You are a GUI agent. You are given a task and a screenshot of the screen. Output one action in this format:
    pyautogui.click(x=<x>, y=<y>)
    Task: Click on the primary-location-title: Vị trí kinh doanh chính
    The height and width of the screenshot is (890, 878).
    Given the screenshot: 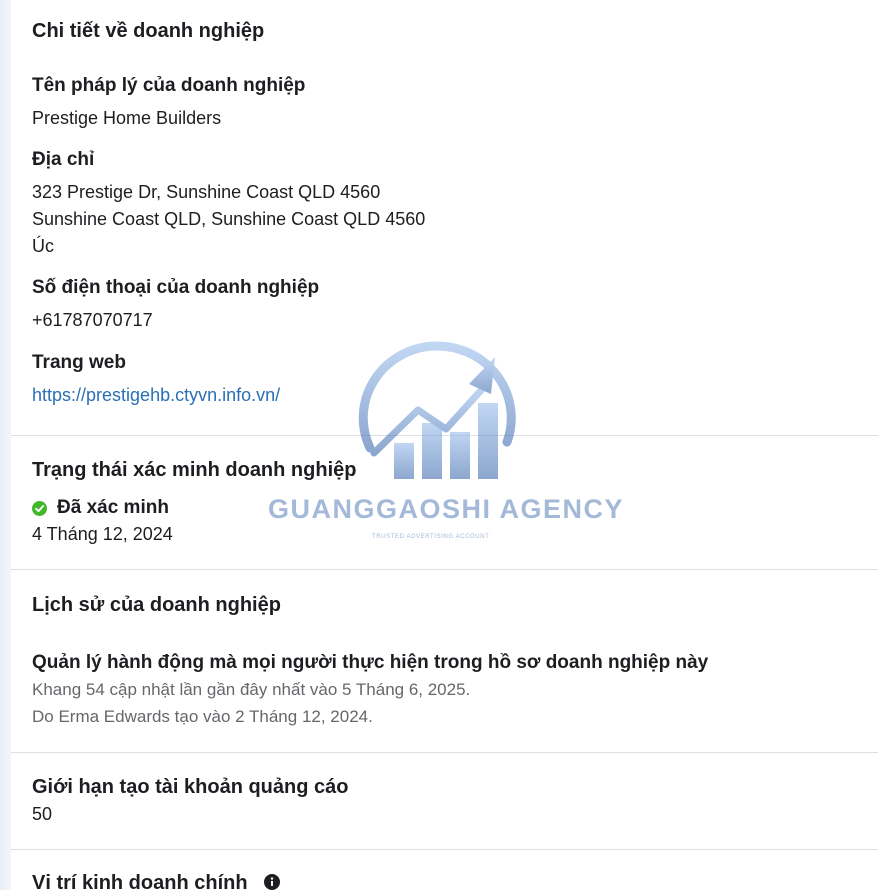 What is the action you would take?
    pyautogui.click(x=140, y=881)
    